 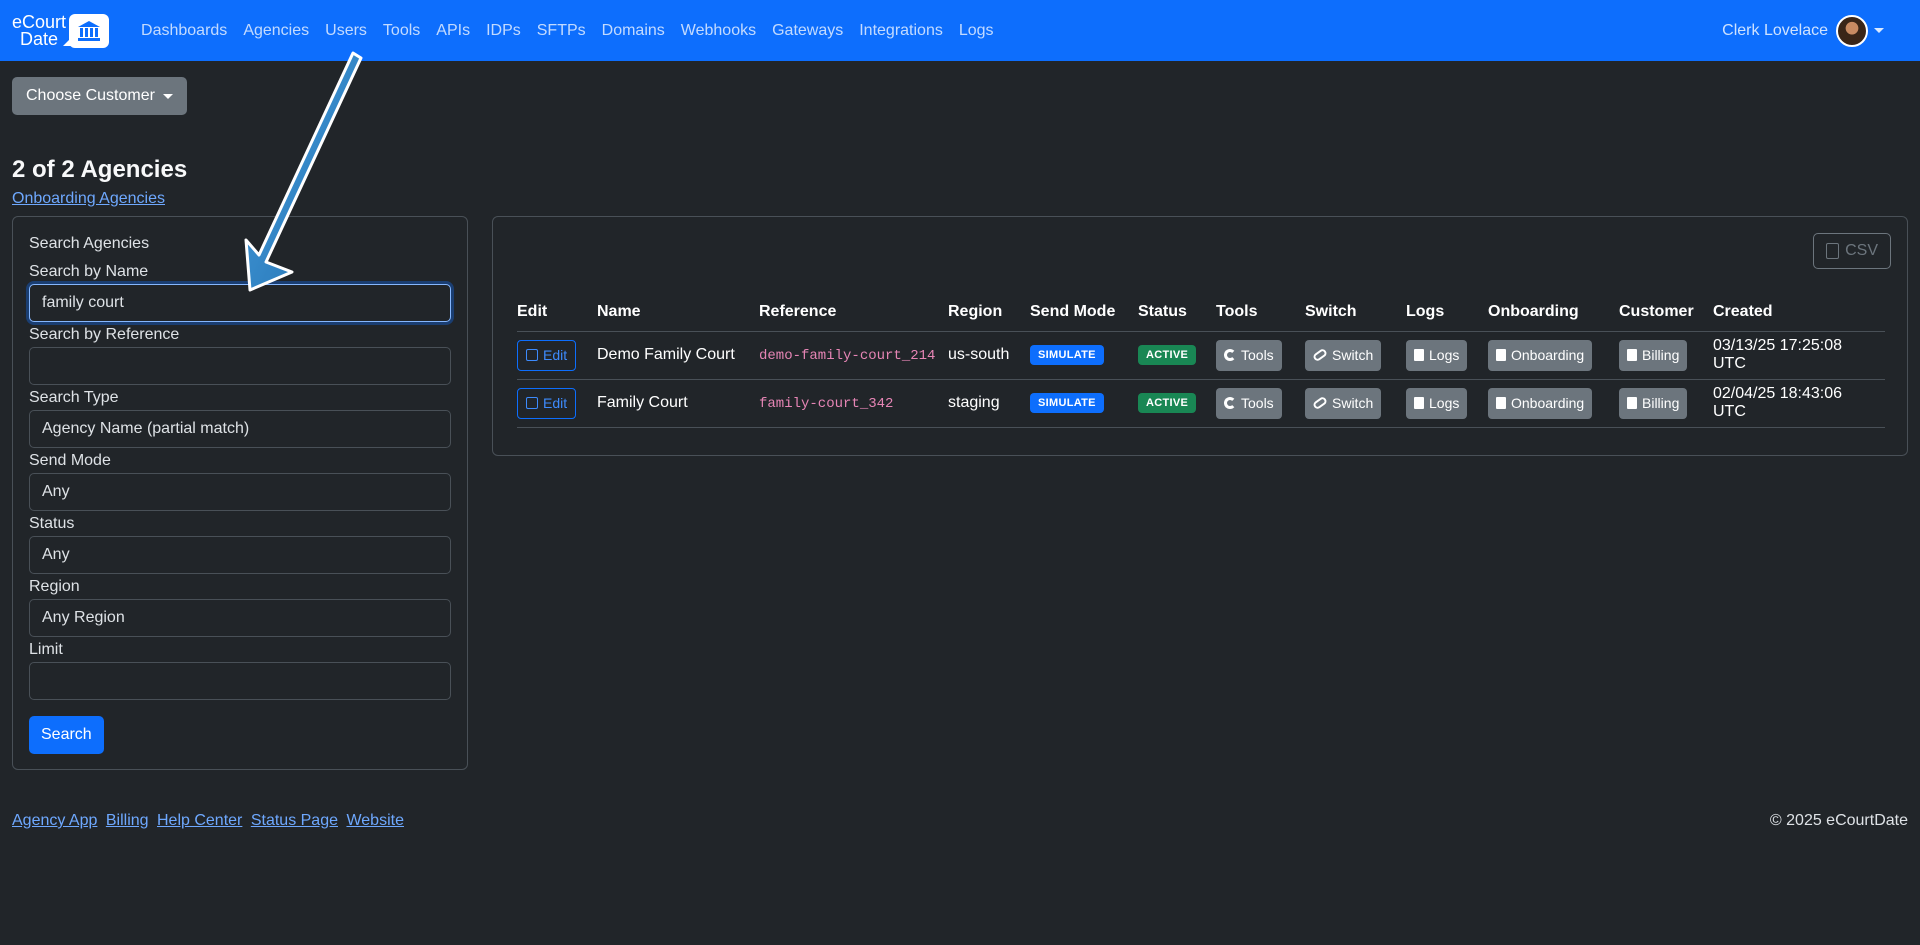 I want to click on user-menu: Clerk Lovelace, so click(x=1803, y=30).